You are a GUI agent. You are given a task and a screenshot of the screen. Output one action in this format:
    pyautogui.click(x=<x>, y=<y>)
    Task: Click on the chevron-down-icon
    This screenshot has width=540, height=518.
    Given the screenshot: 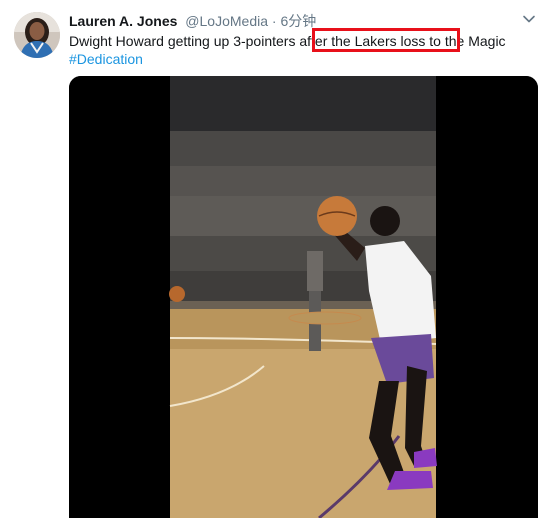 What is the action you would take?
    pyautogui.click(x=529, y=19)
    